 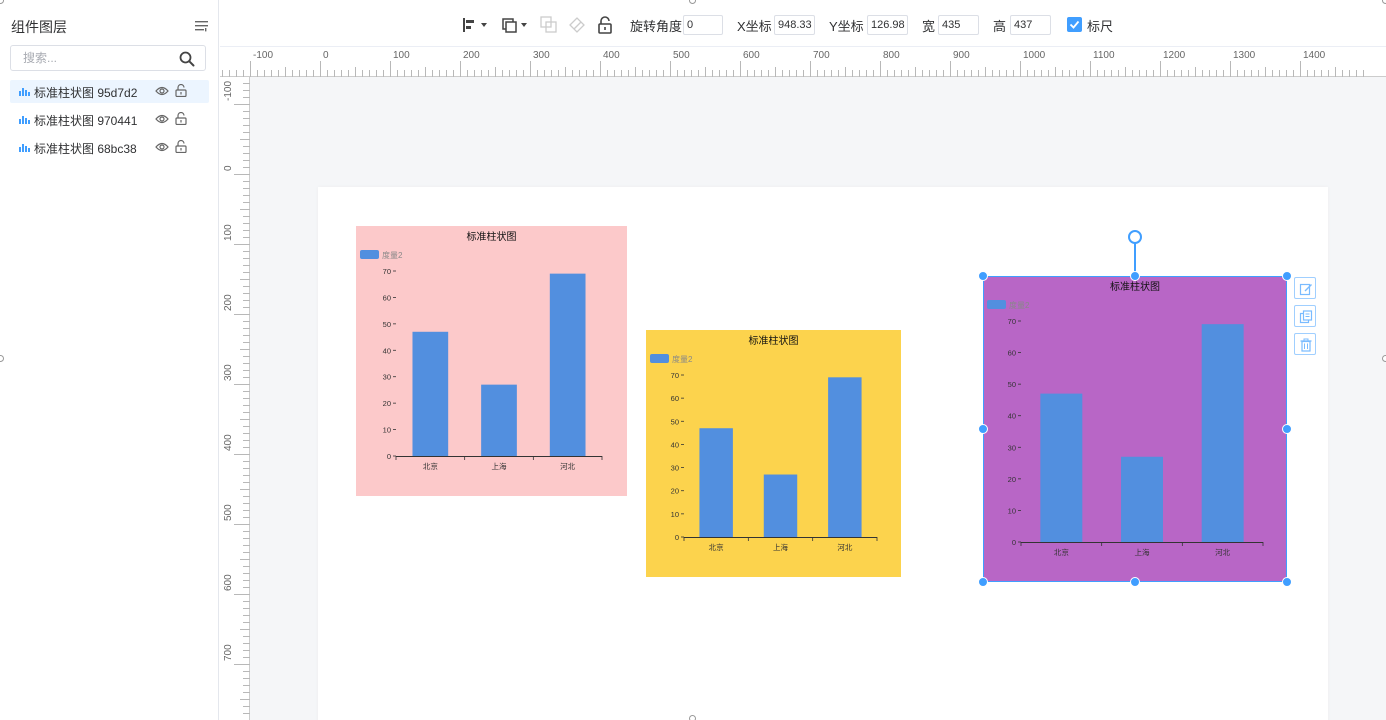 I want to click on edit-button, so click(x=1305, y=288).